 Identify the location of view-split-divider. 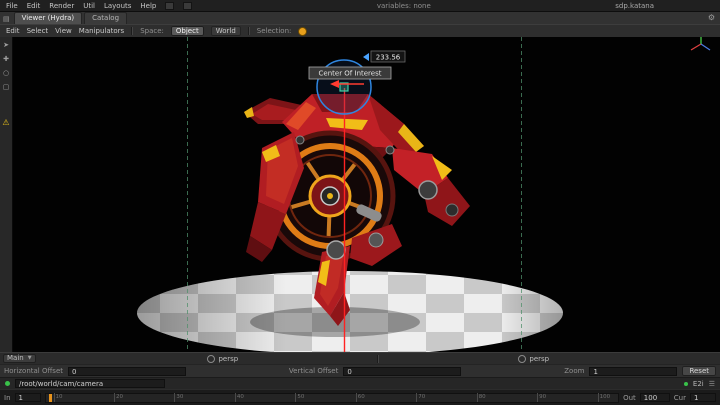
(378, 358).